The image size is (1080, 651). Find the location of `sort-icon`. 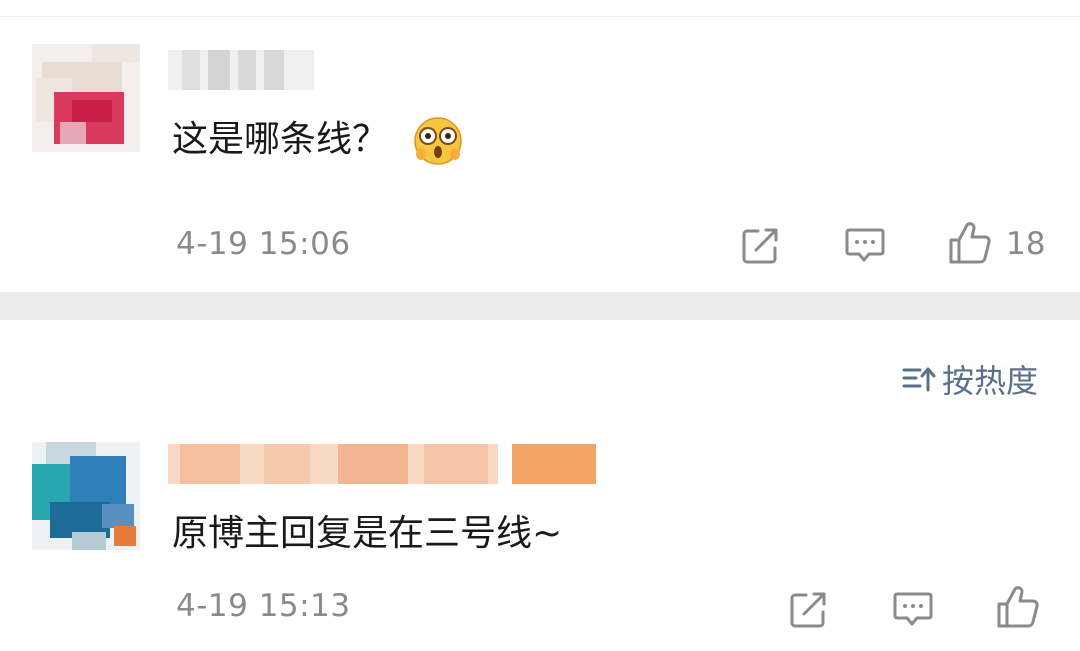

sort-icon is located at coordinates (919, 379).